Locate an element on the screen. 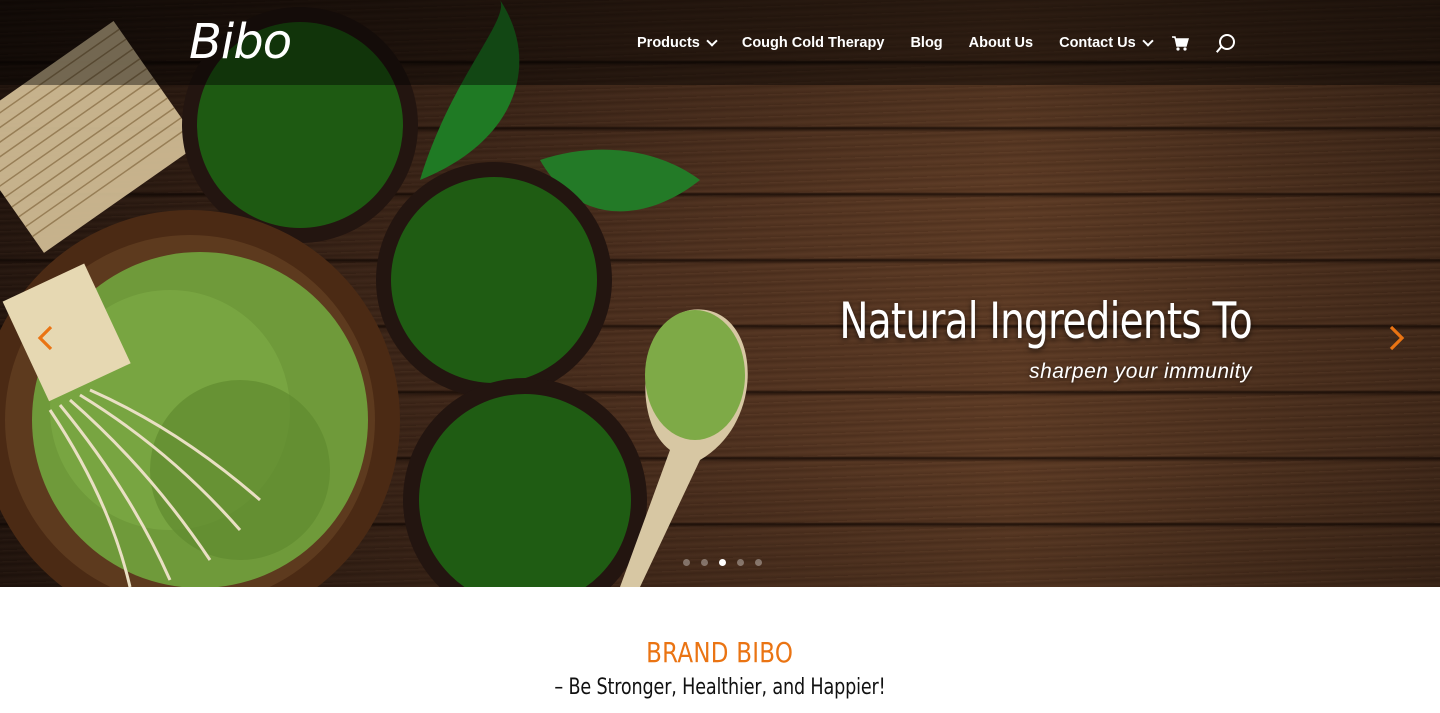  nav-item-contact-us: Contact Us is located at coordinates (1106, 43).